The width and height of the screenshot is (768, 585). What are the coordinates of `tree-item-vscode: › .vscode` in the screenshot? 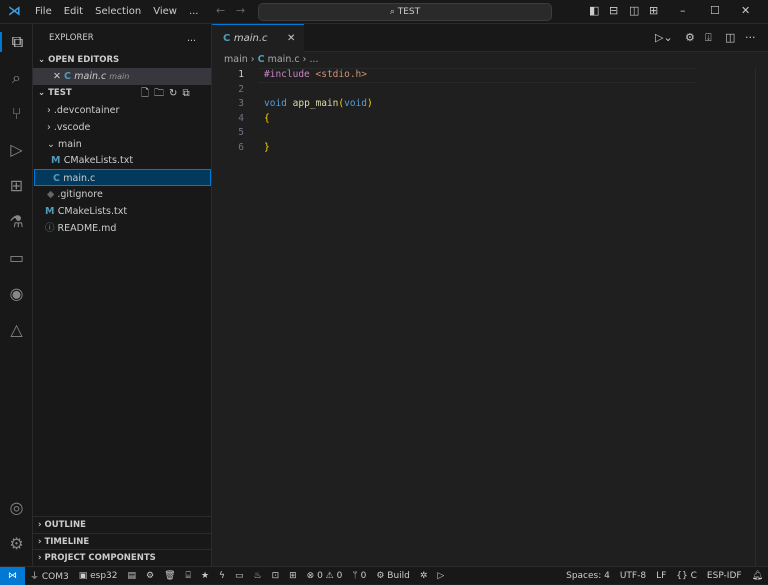 It's located at (122, 127).